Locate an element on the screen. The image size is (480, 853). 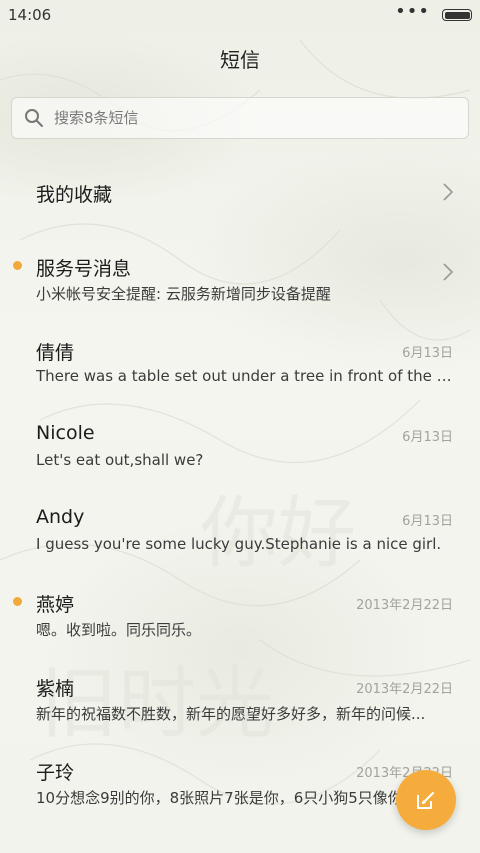
contact-name: 燕婷 is located at coordinates (55, 605).